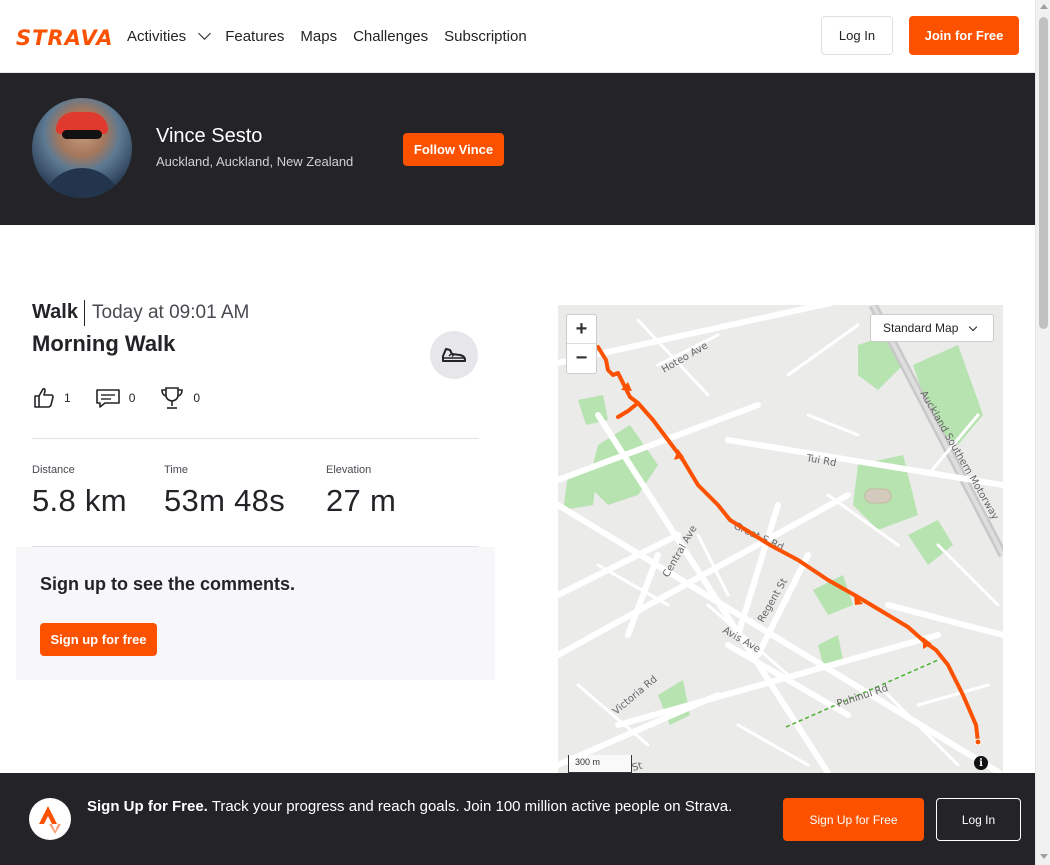 This screenshot has width=1050, height=865. What do you see at coordinates (224, 500) in the screenshot?
I see `stat-value: 53m 48s` at bounding box center [224, 500].